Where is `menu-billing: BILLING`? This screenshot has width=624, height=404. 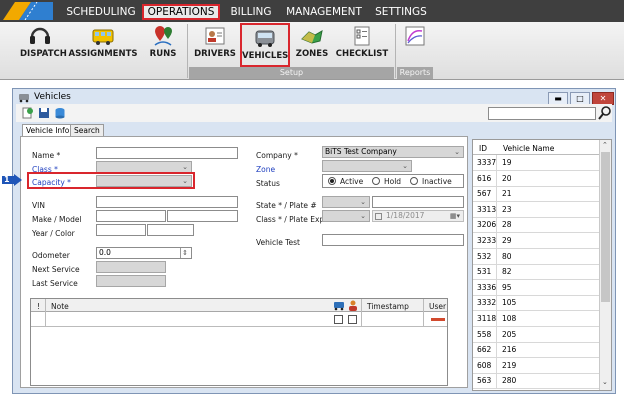 menu-billing: BILLING is located at coordinates (251, 12).